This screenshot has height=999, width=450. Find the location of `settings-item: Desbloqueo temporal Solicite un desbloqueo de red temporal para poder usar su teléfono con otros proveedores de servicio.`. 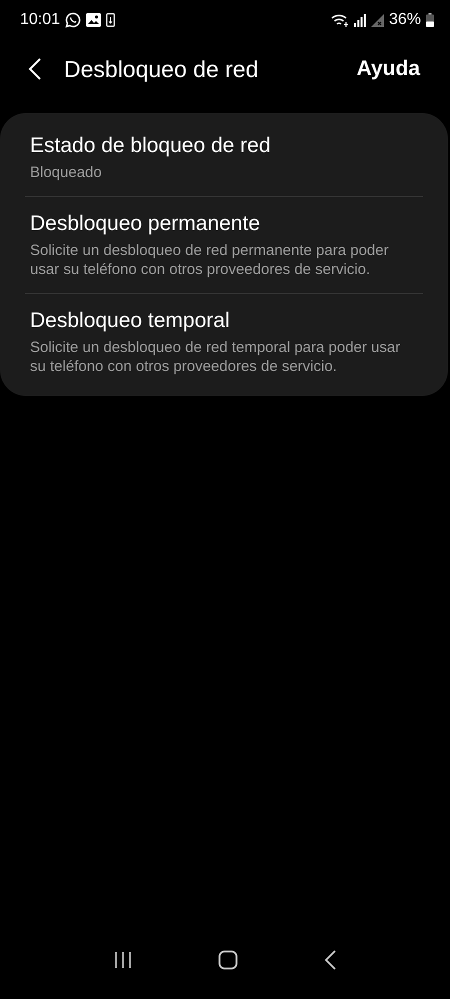

settings-item: Desbloqueo temporal Solicite un desbloqueo de red temporal para poder usar su teléfono con otros proveedores de servicio. is located at coordinates (224, 342).